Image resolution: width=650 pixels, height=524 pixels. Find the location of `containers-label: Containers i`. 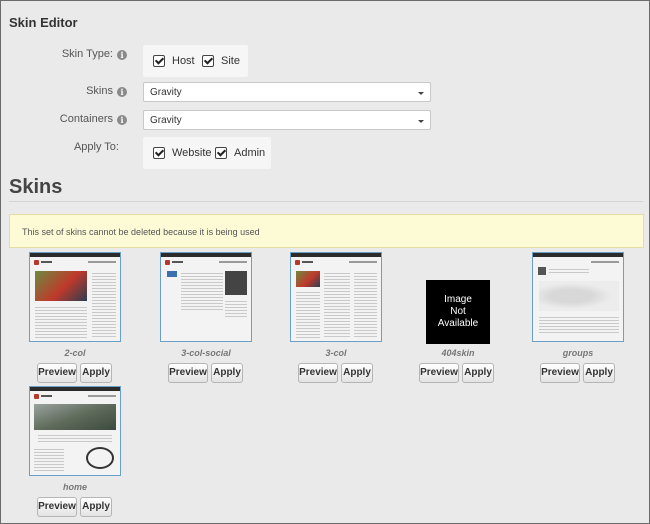

containers-label: Containers i is located at coordinates (68, 119).